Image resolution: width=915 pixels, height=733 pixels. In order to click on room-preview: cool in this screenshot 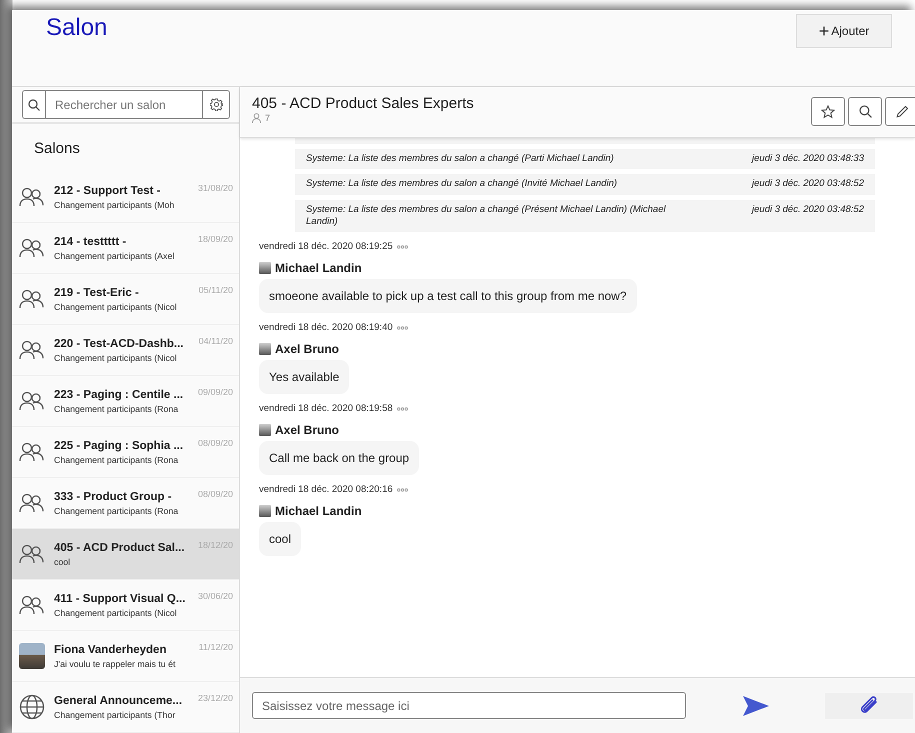, I will do `click(63, 561)`.